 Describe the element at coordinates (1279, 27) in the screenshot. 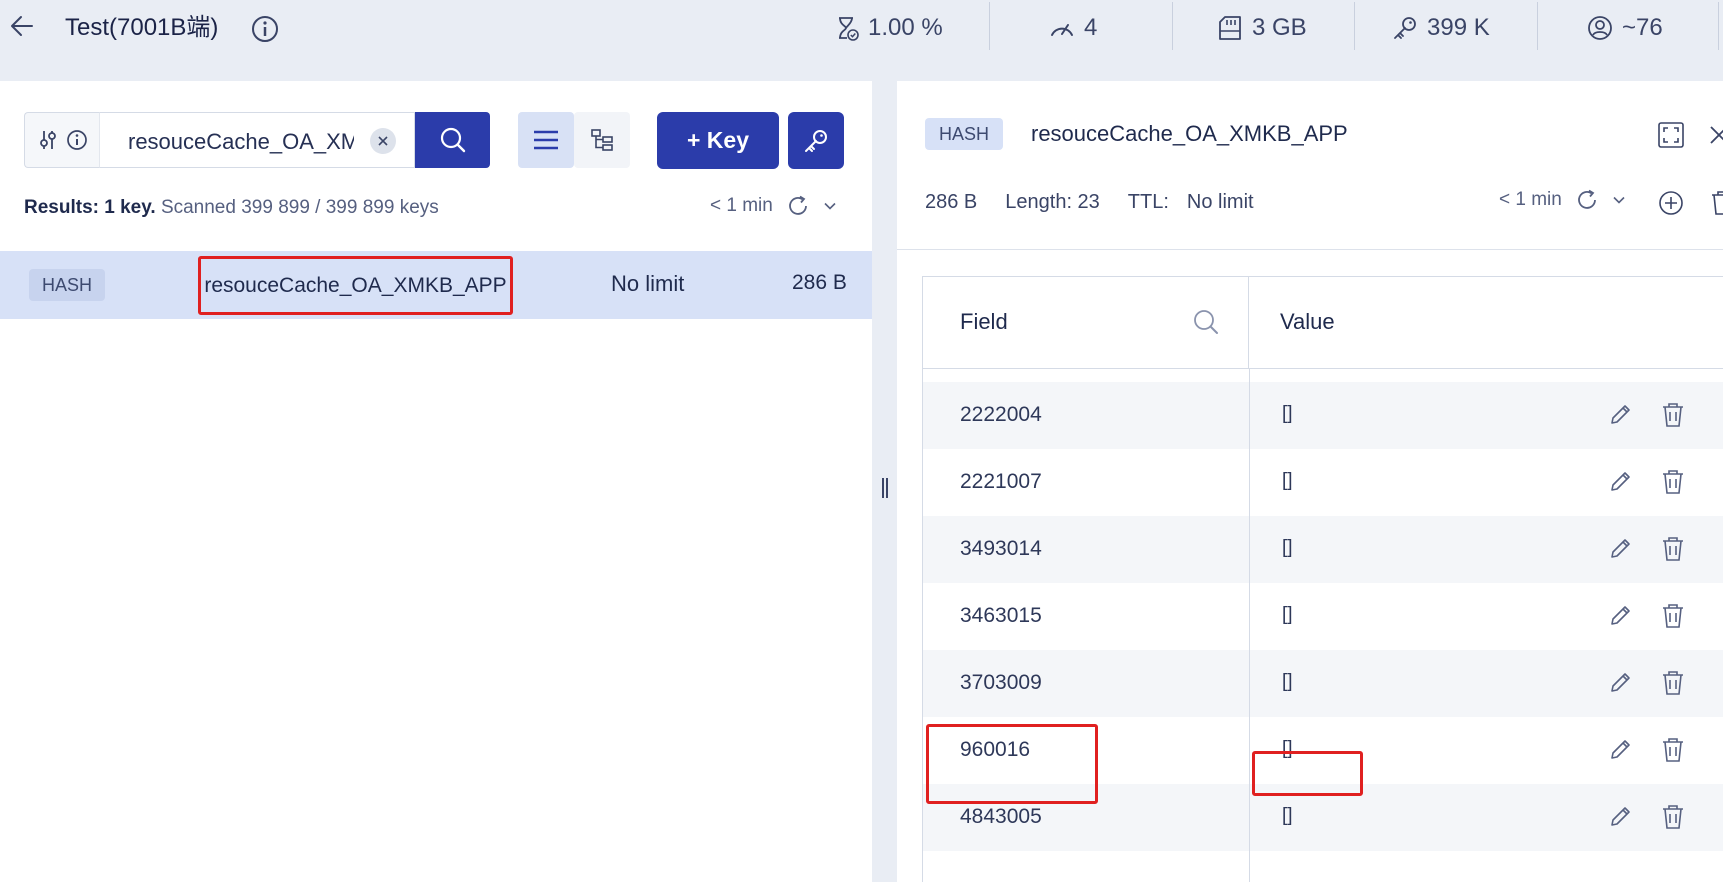

I see `memory-value: 3 GB` at that location.